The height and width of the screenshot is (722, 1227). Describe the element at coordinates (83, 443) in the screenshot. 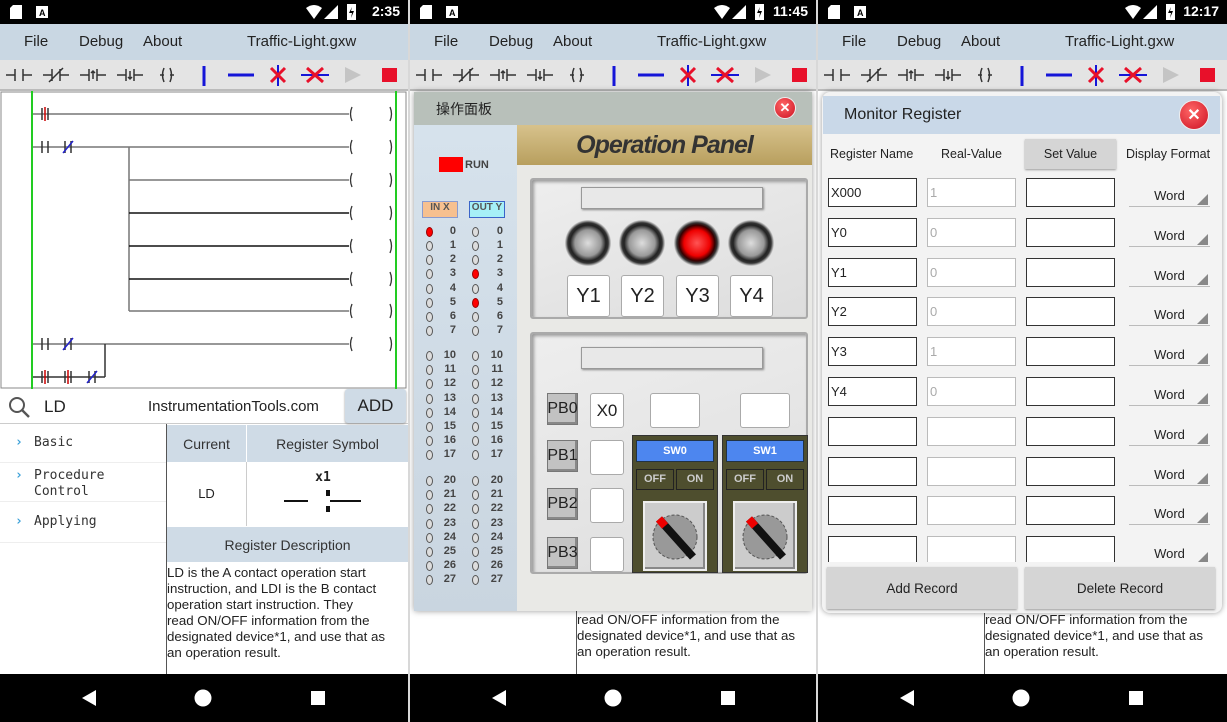

I see `category-item: › Basic` at that location.